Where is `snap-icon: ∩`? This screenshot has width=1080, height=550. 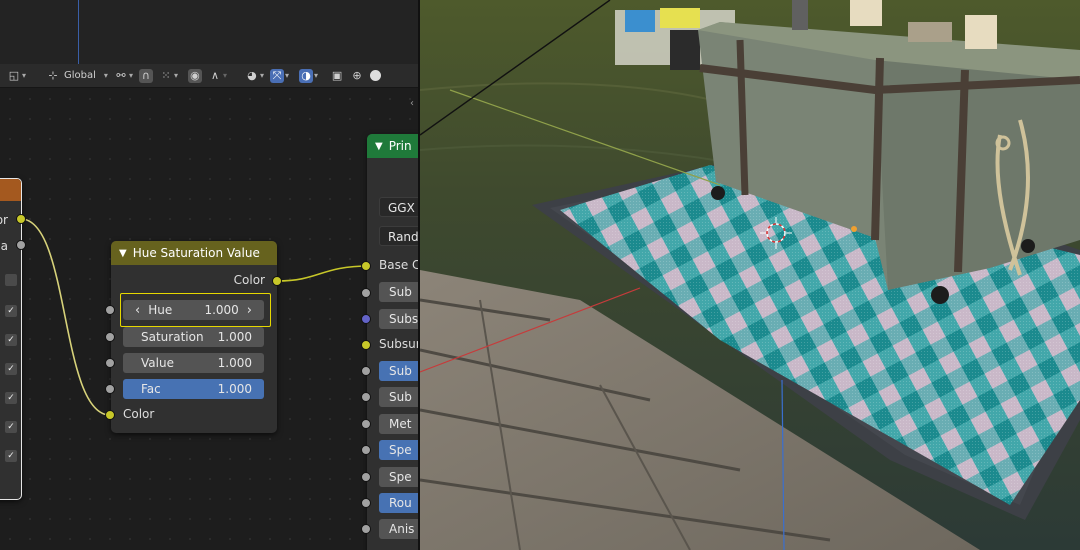 snap-icon: ∩ is located at coordinates (145, 75).